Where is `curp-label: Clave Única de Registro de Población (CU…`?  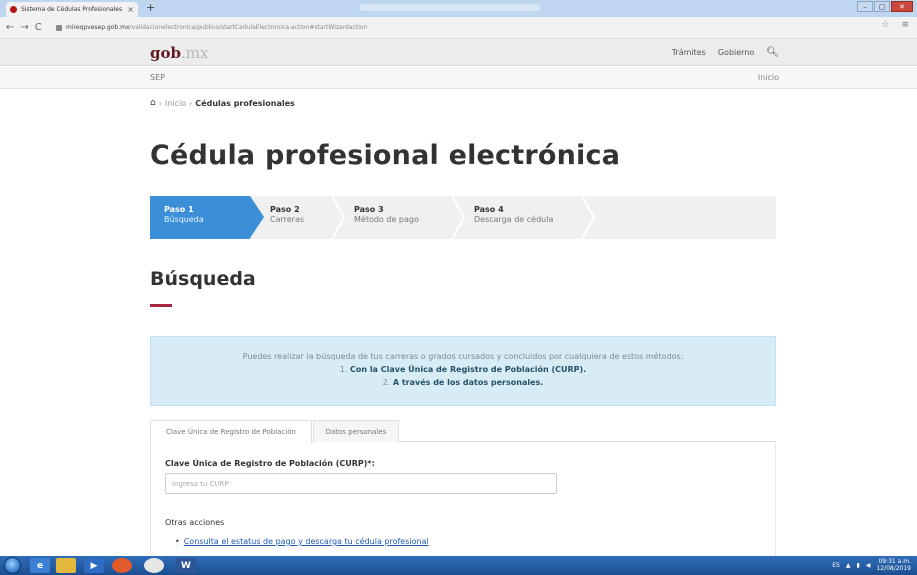 curp-label: Clave Única de Registro de Población (CU… is located at coordinates (270, 463).